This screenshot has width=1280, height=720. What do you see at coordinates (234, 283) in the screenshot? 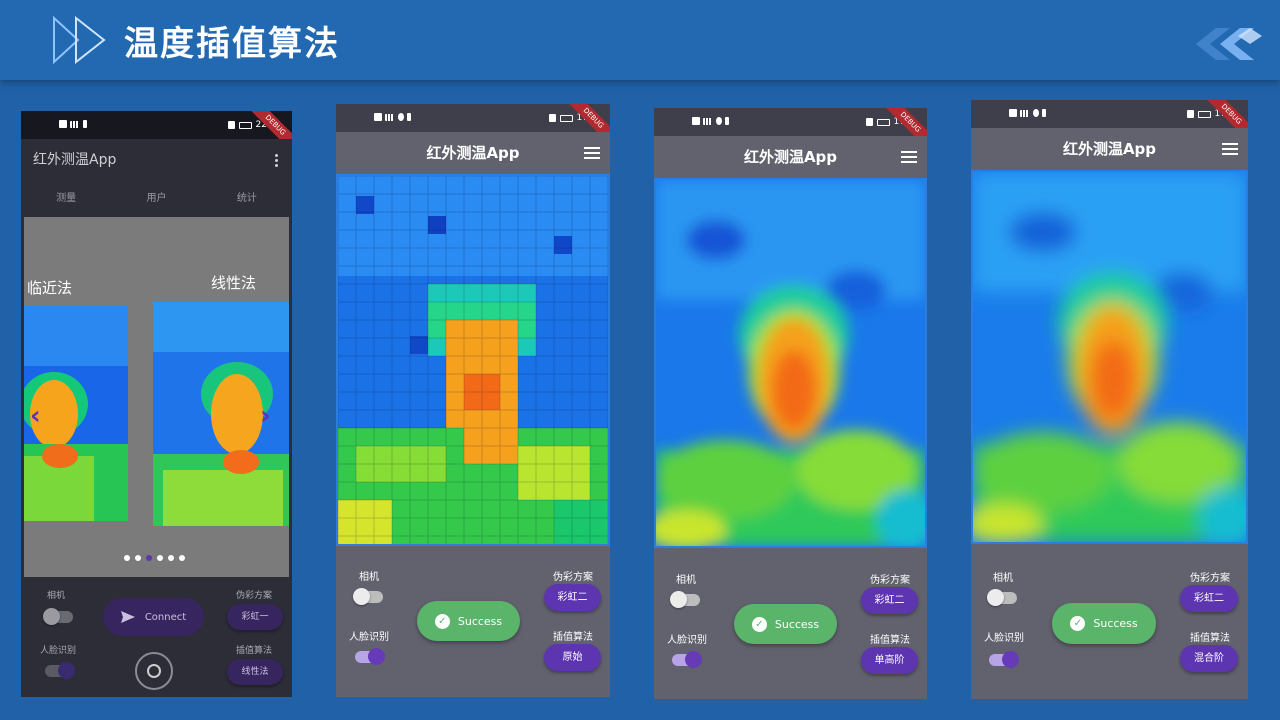
I see `linear-label: 线性法` at bounding box center [234, 283].